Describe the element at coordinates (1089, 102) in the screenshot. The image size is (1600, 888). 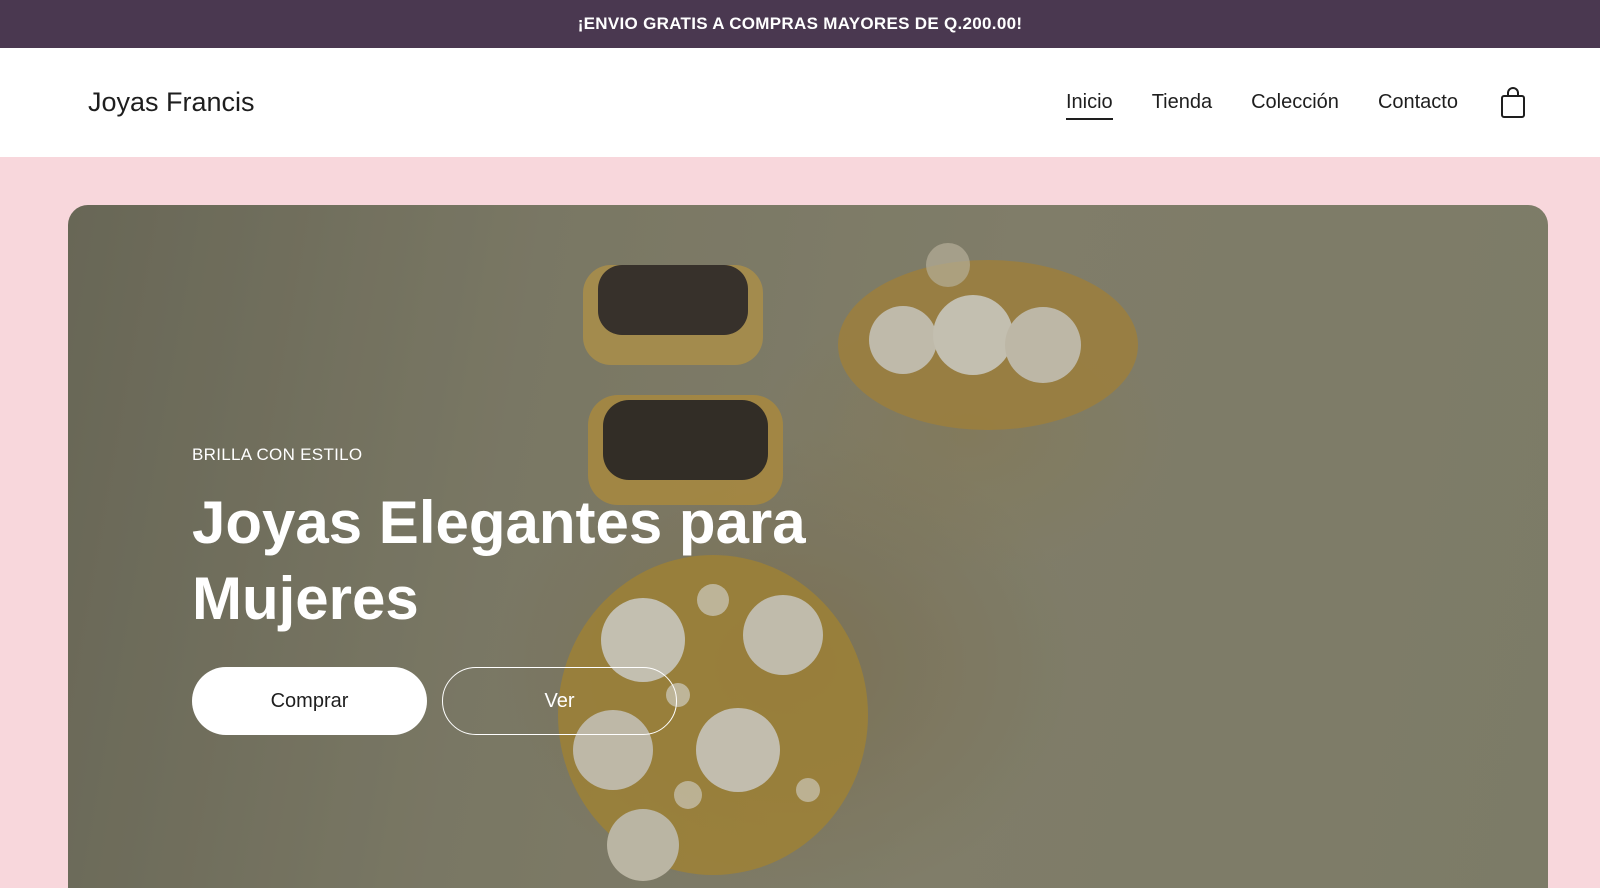
I see `nav-item-inicio: Inicio` at that location.